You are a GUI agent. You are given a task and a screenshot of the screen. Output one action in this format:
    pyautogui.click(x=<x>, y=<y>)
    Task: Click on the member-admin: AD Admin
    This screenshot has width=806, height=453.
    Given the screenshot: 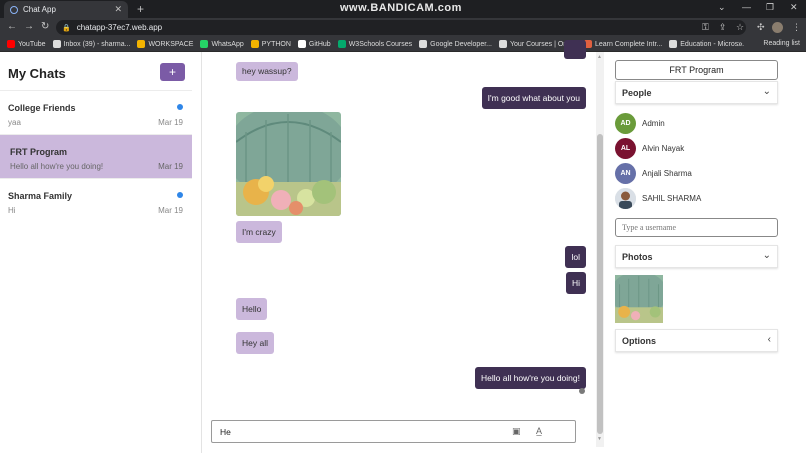 What is the action you would take?
    pyautogui.click(x=696, y=124)
    